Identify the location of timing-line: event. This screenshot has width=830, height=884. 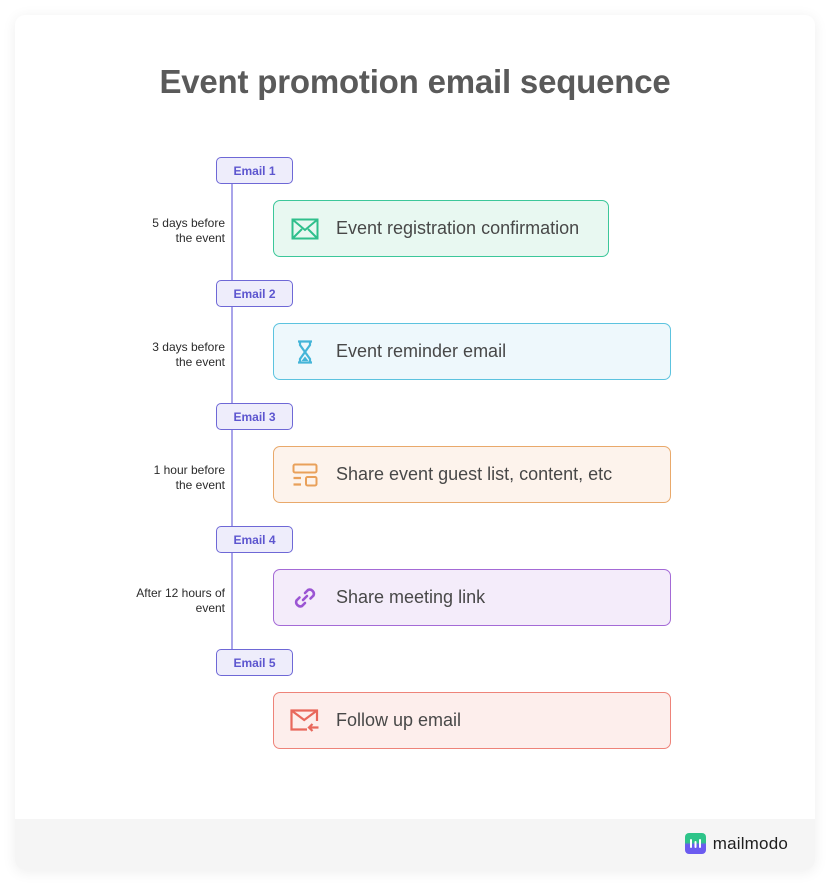
(210, 608).